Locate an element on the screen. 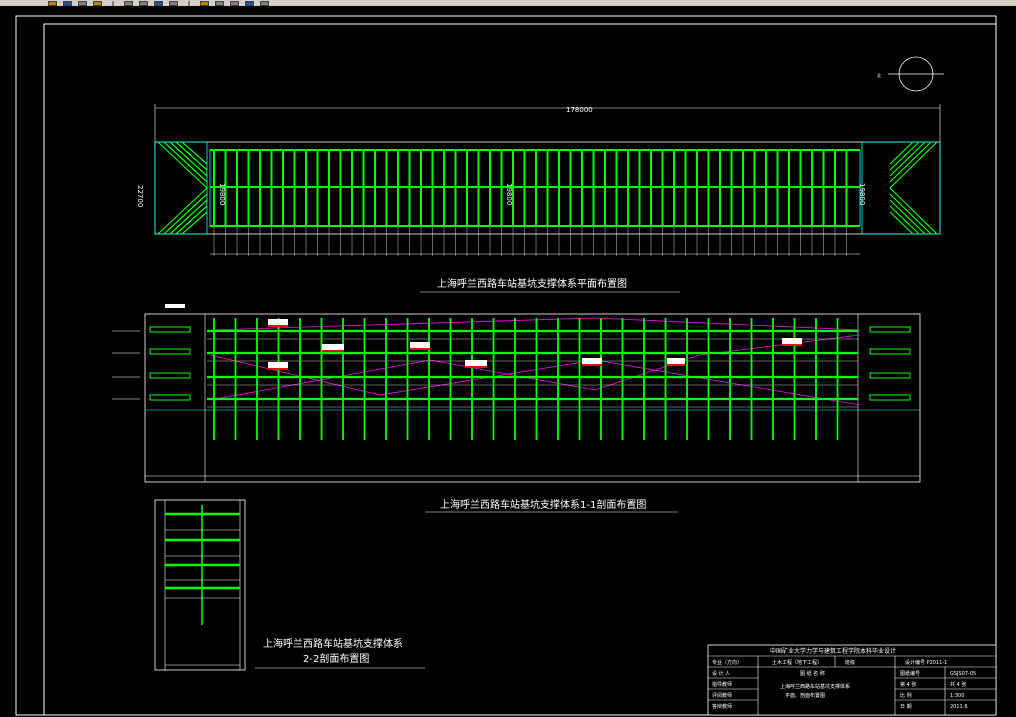  properties-icon is located at coordinates (204, 3).